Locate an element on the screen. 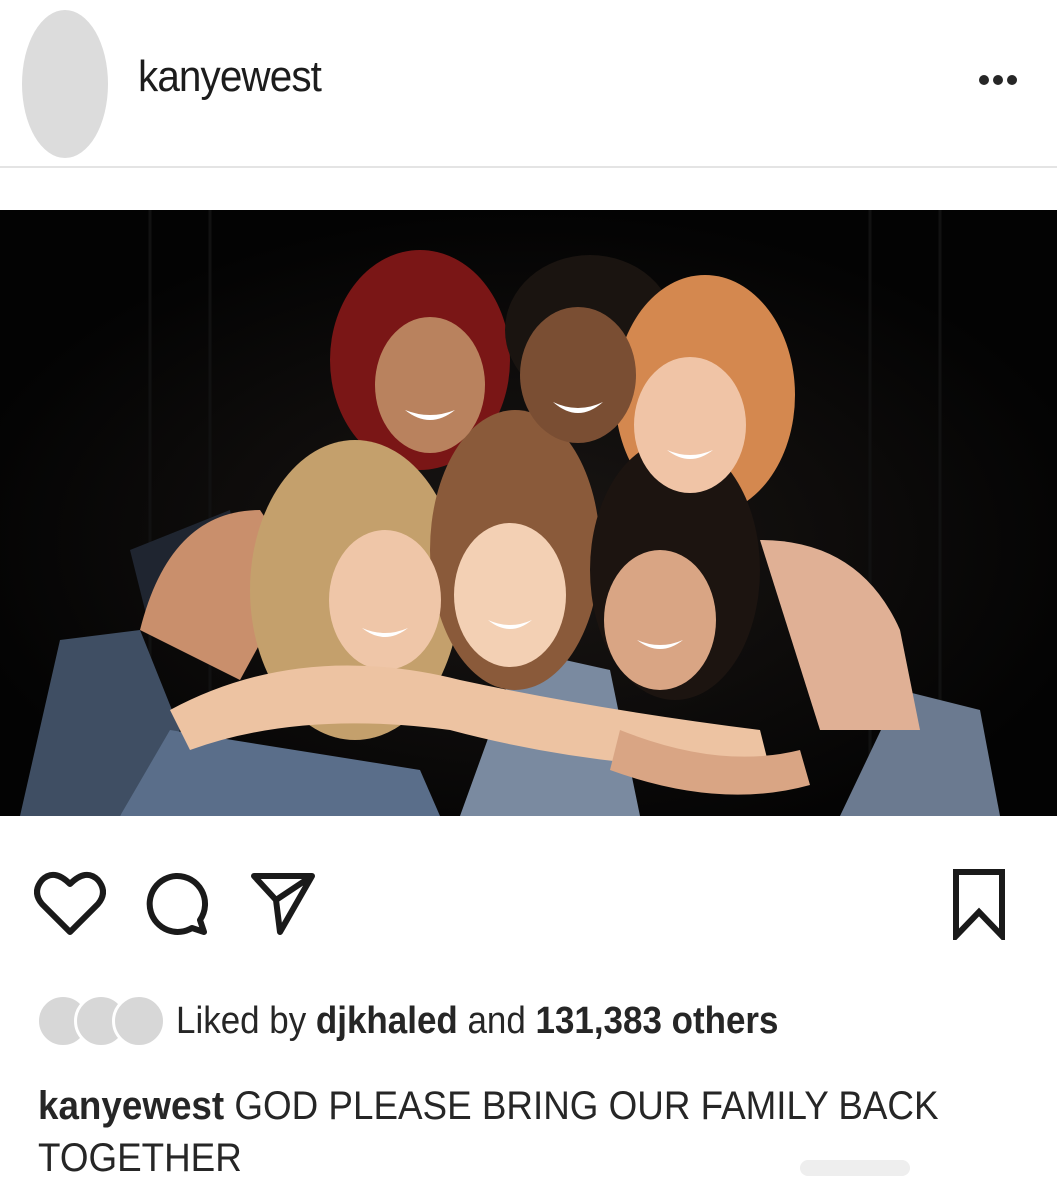 The image size is (1057, 1200). more-horizontal-icon is located at coordinates (998, 80).